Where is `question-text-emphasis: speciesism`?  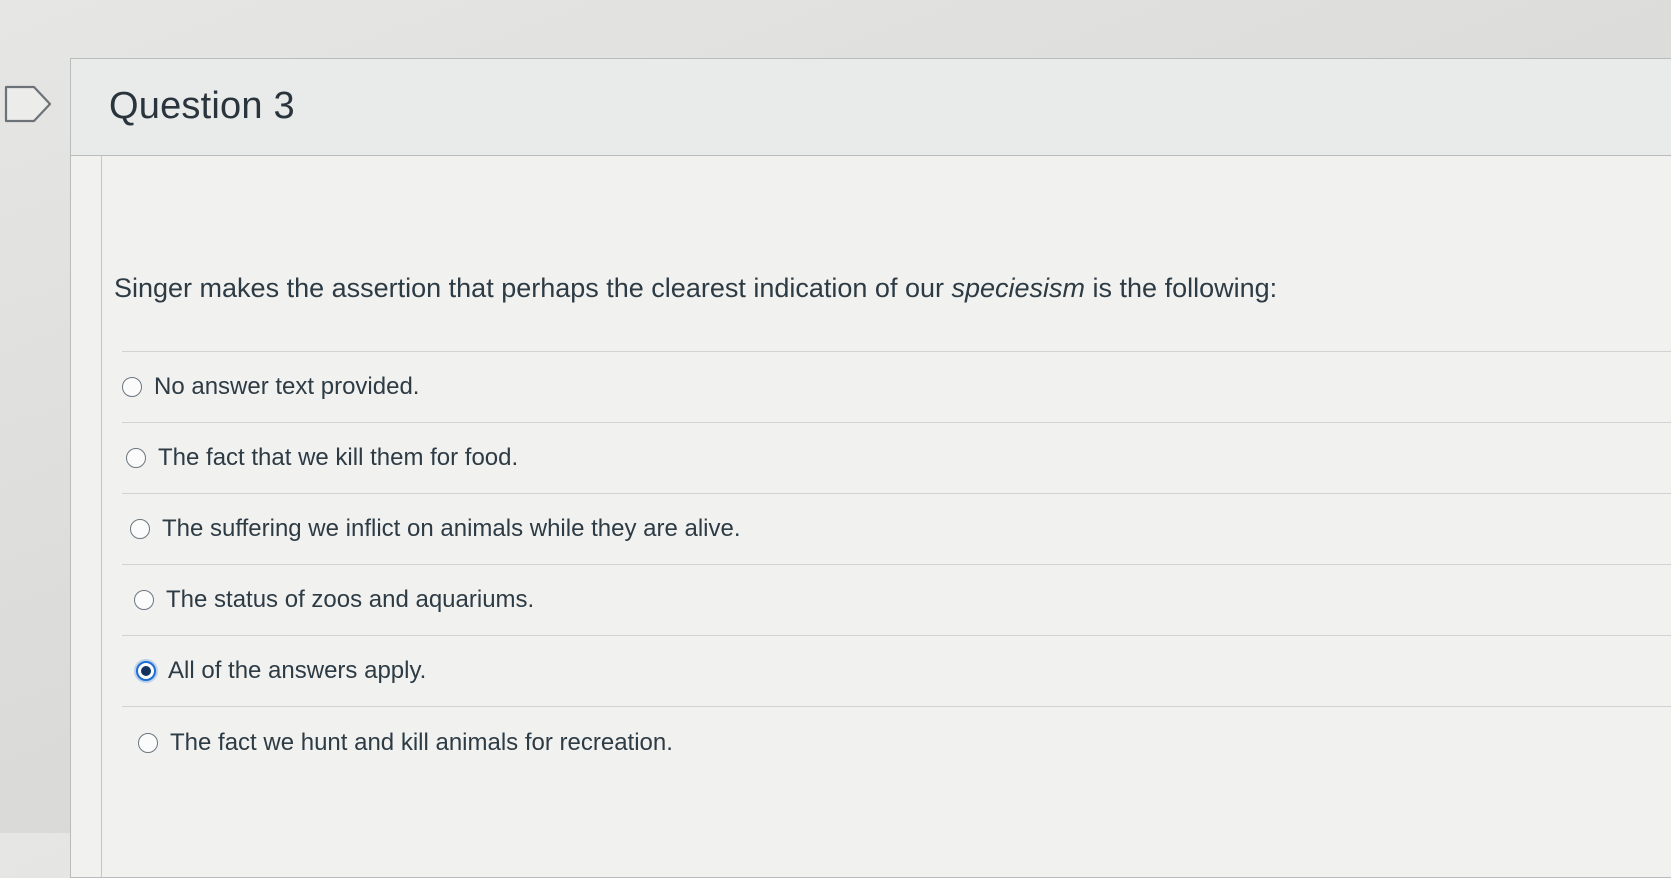 question-text-emphasis: speciesism is located at coordinates (1018, 288).